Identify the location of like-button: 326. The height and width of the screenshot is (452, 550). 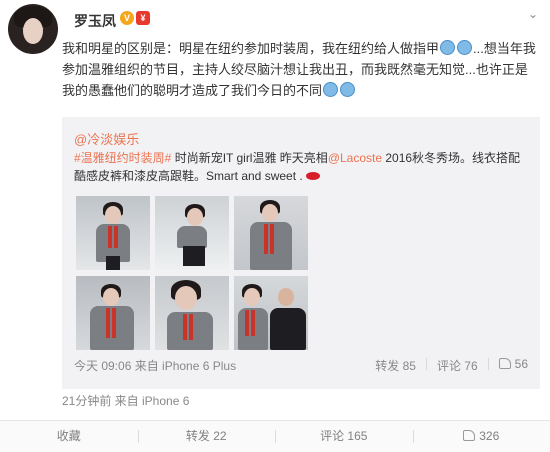
(481, 436).